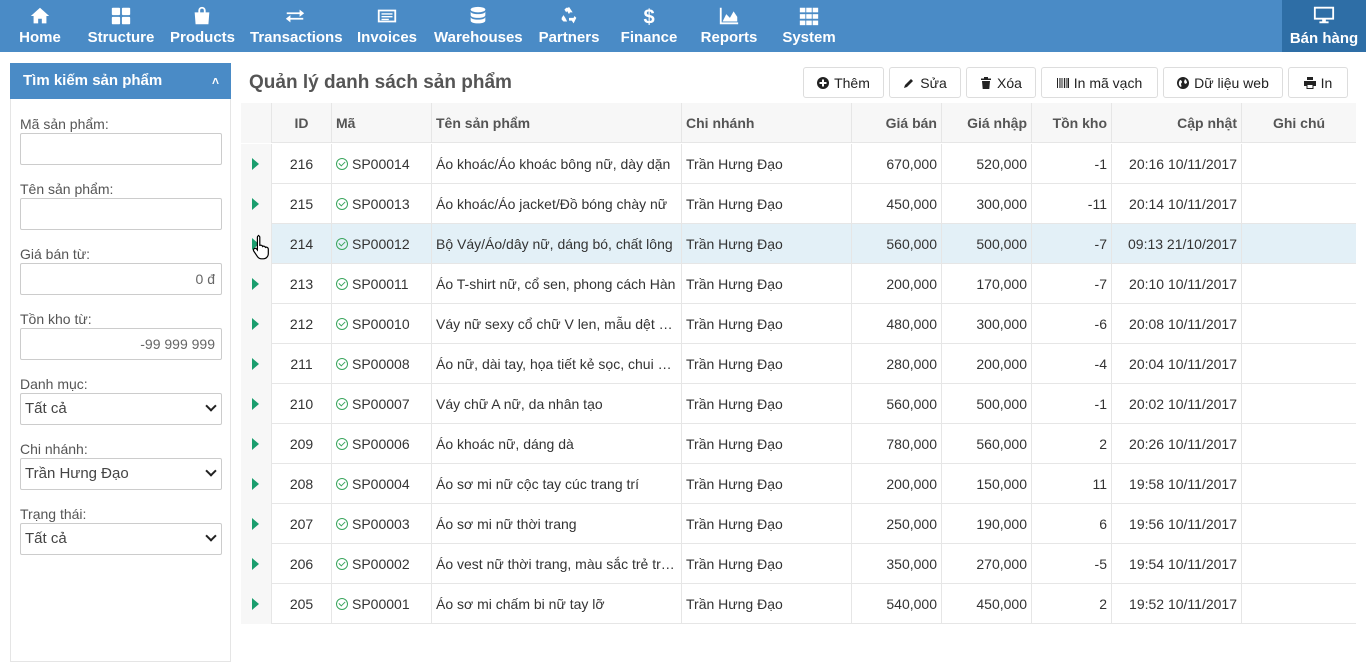 The height and width of the screenshot is (662, 1366). I want to click on print-barcode-button: In mã vạch, so click(1099, 82).